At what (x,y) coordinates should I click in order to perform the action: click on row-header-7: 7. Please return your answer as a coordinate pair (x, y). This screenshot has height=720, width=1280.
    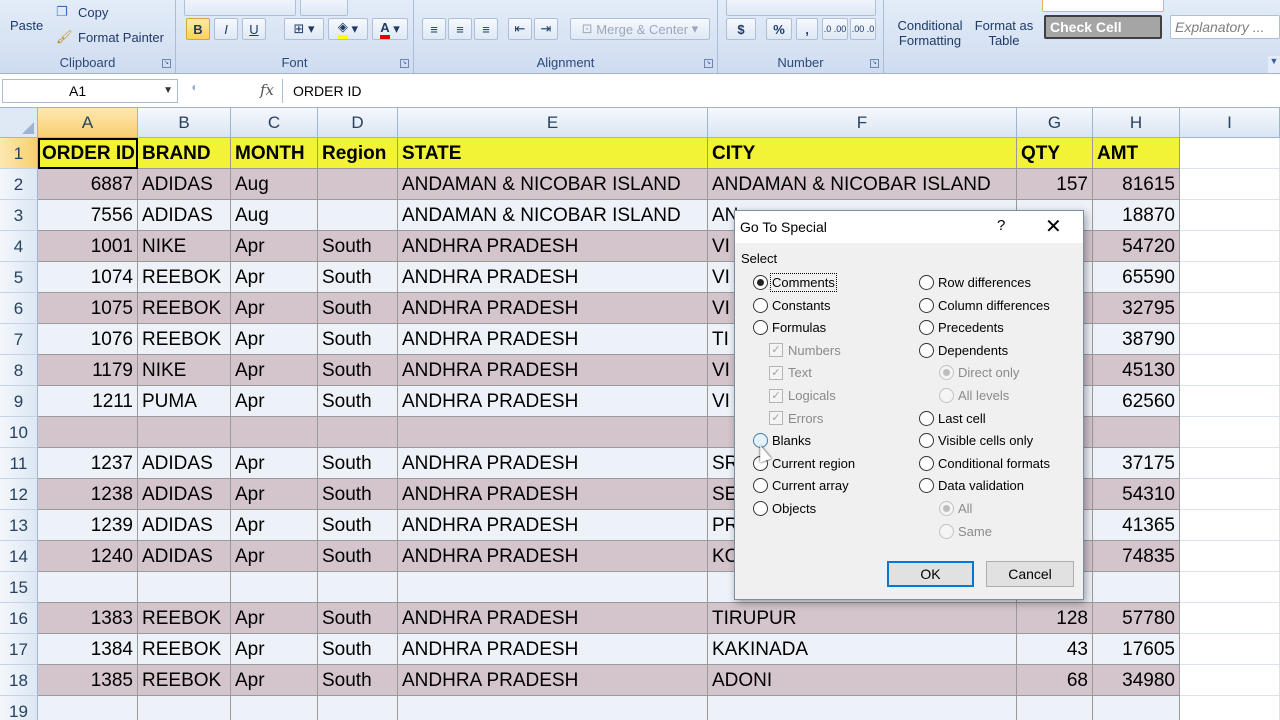
    Looking at the image, I should click on (19, 339).